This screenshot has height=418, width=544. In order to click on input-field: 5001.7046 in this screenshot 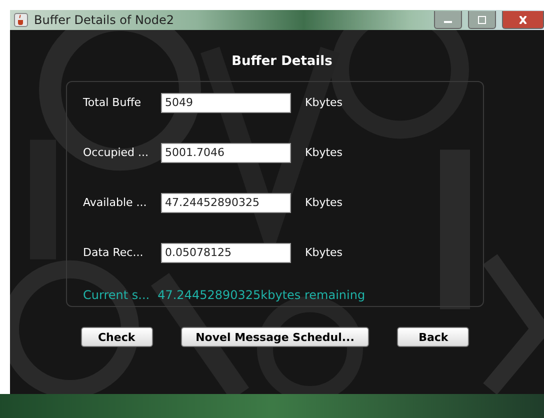, I will do `click(226, 152)`.